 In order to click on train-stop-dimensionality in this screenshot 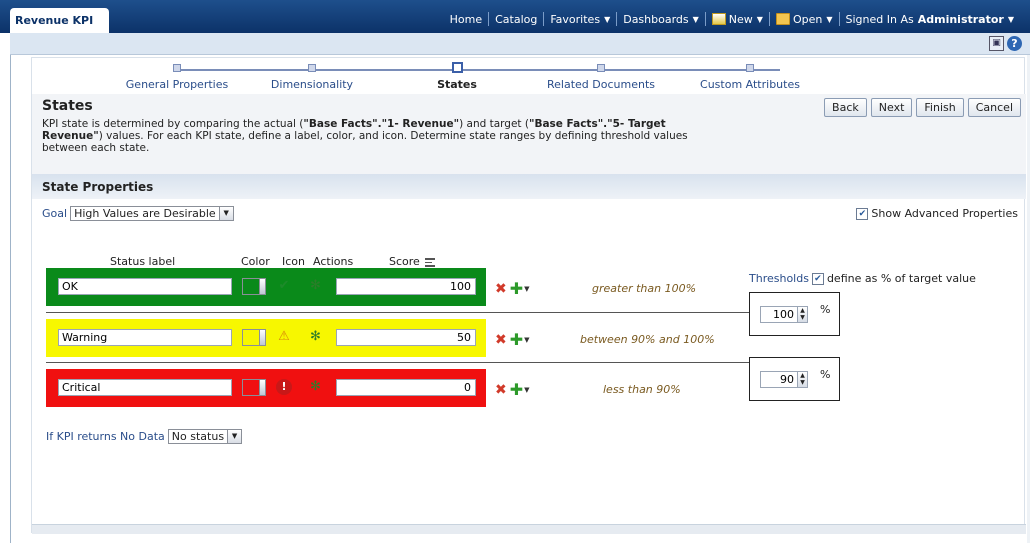, I will do `click(312, 68)`.